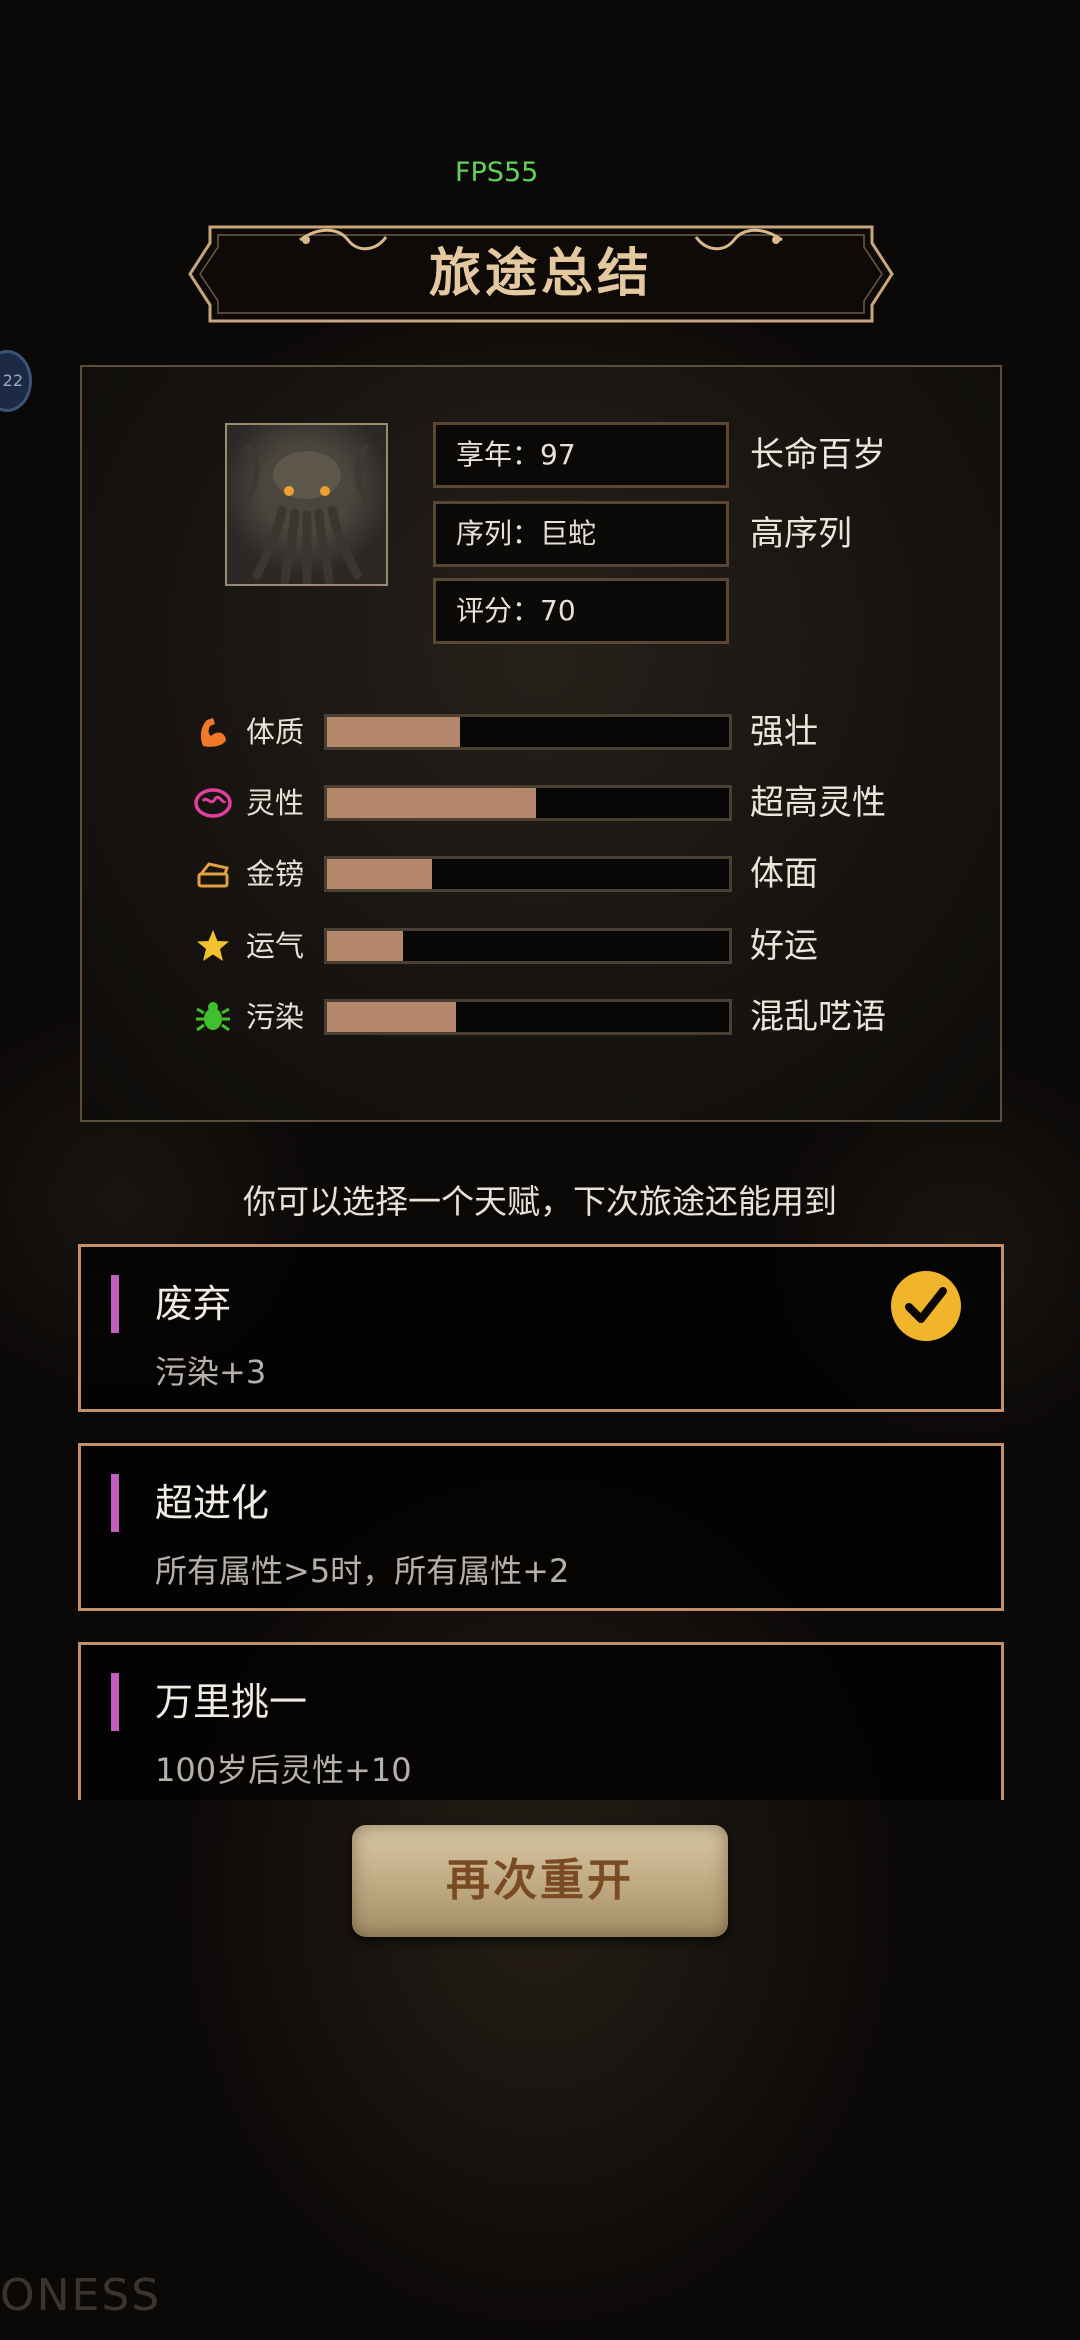 The width and height of the screenshot is (1080, 2340). What do you see at coordinates (213, 875) in the screenshot?
I see `money-icon` at bounding box center [213, 875].